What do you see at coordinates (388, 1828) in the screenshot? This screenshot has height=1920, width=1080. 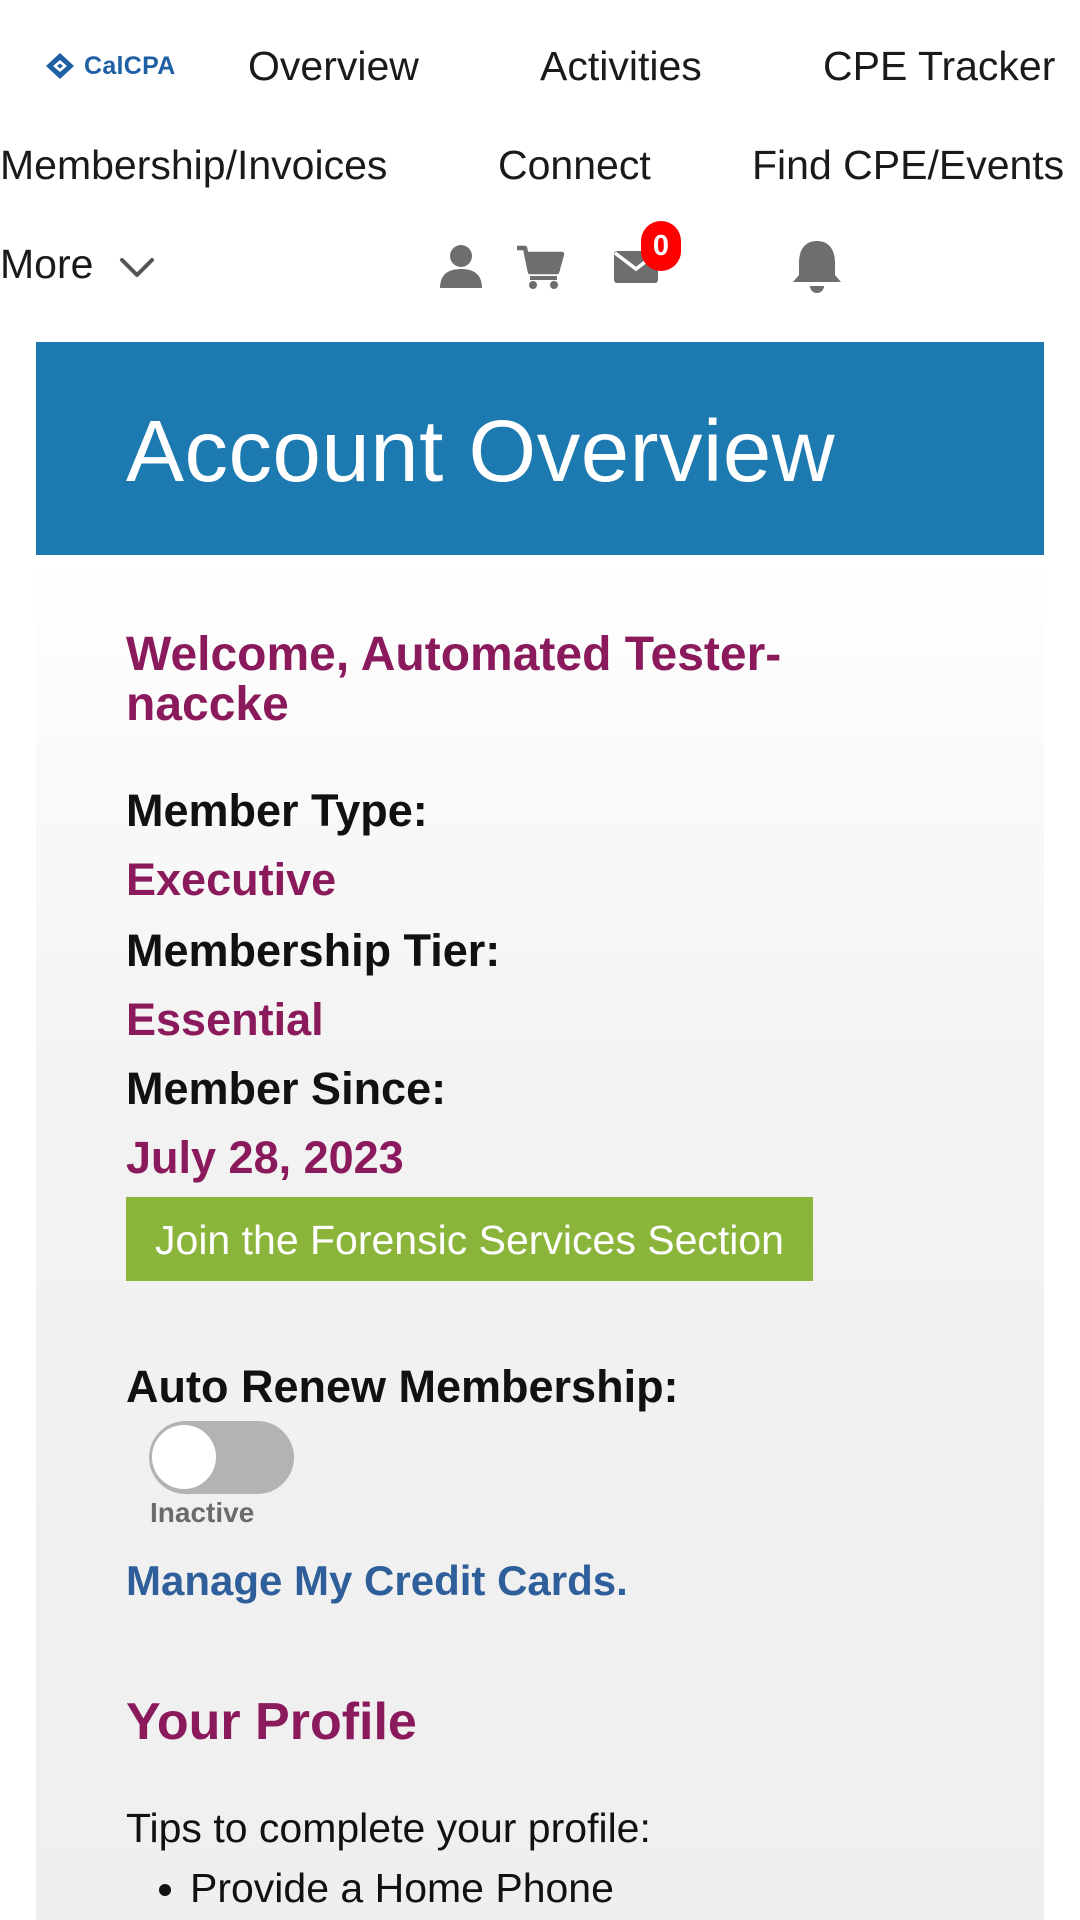 I see `profile-tips-intro: Tips to complete your profile:` at bounding box center [388, 1828].